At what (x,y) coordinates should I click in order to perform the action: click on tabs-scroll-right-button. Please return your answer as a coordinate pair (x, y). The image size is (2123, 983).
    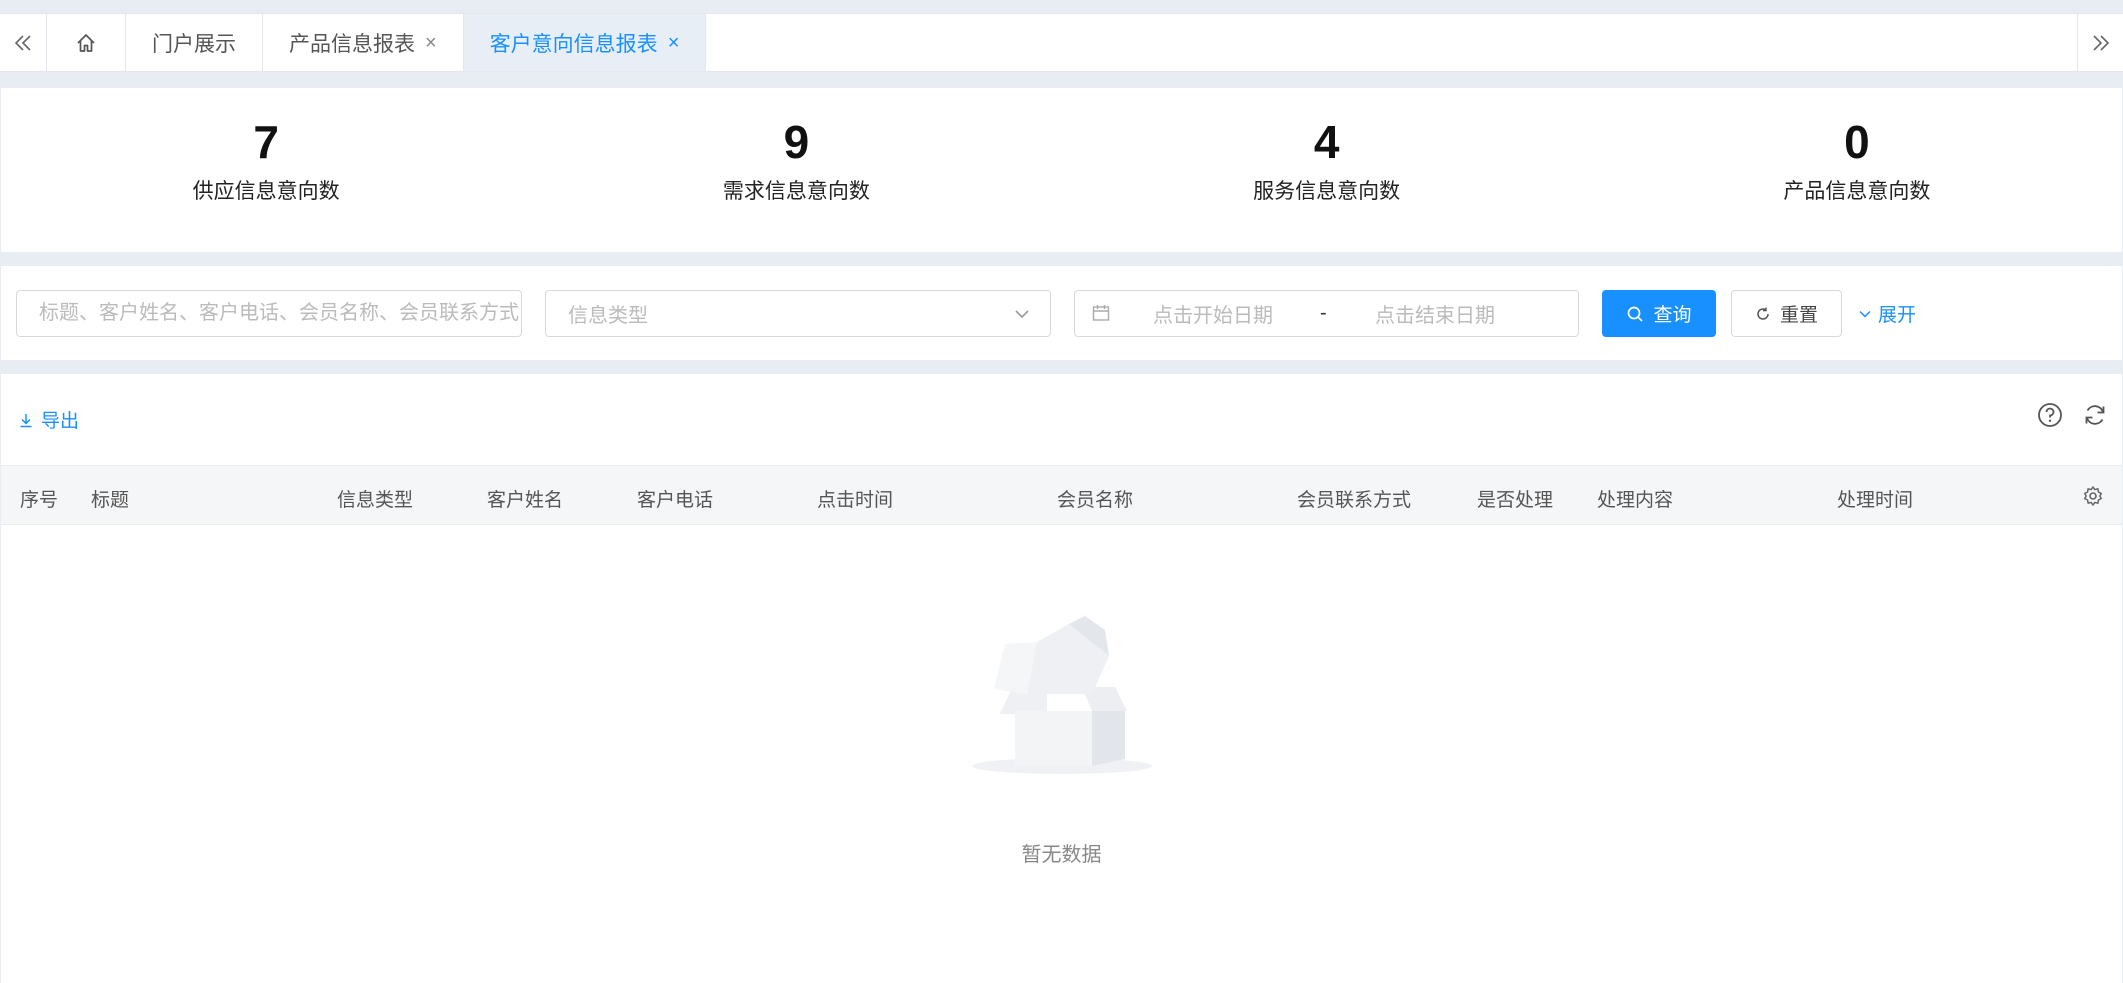
    Looking at the image, I should click on (2100, 42).